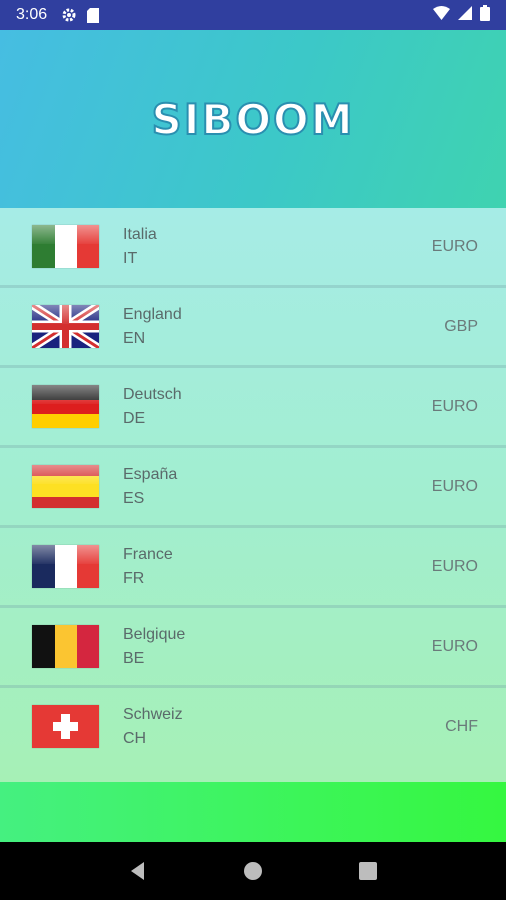  I want to click on switzerland-flag-icon, so click(65, 726).